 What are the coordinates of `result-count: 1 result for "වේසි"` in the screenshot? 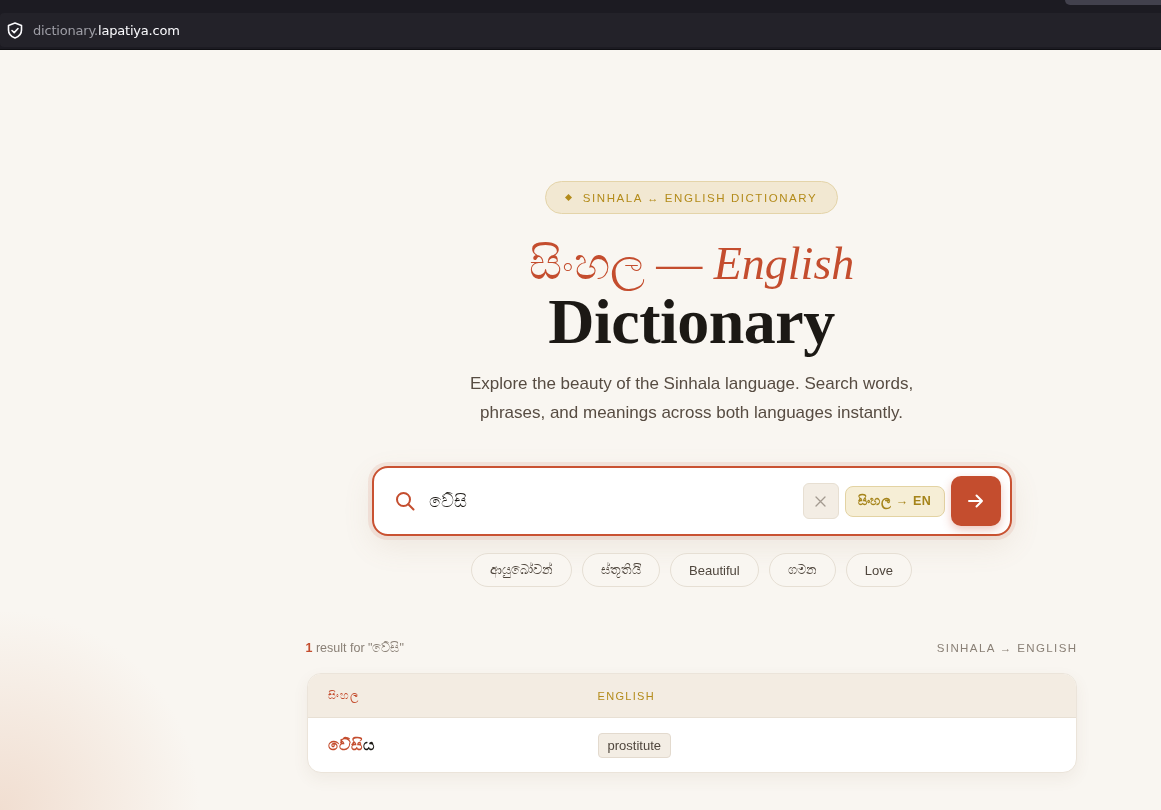 It's located at (354, 648).